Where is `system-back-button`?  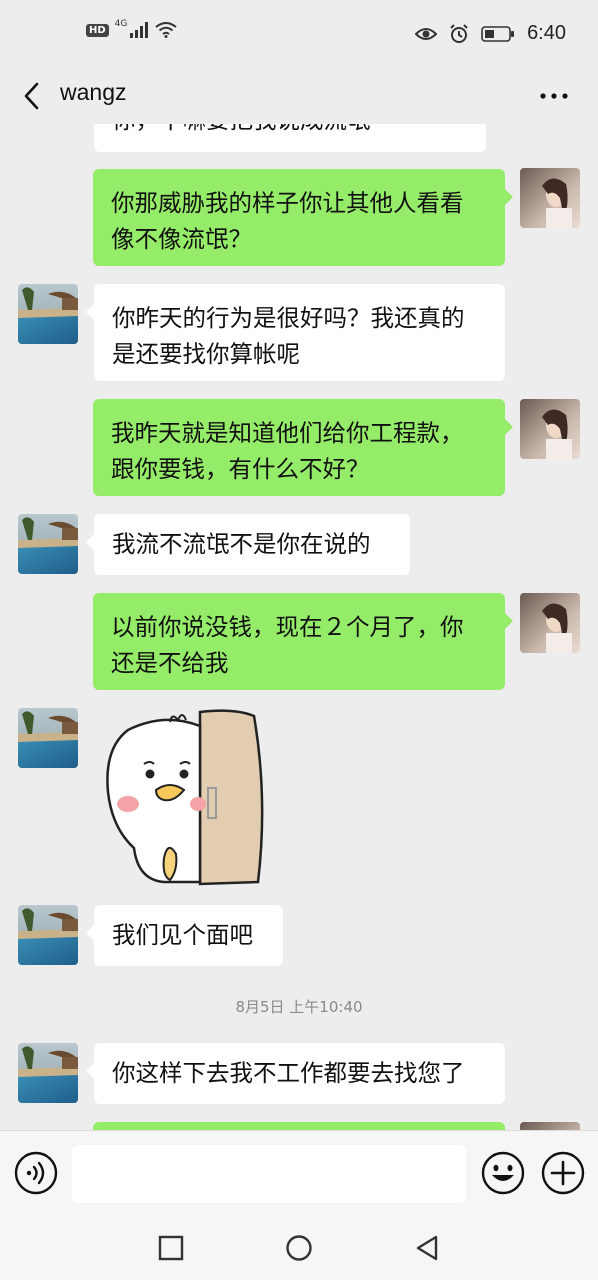
system-back-button is located at coordinates (427, 1248).